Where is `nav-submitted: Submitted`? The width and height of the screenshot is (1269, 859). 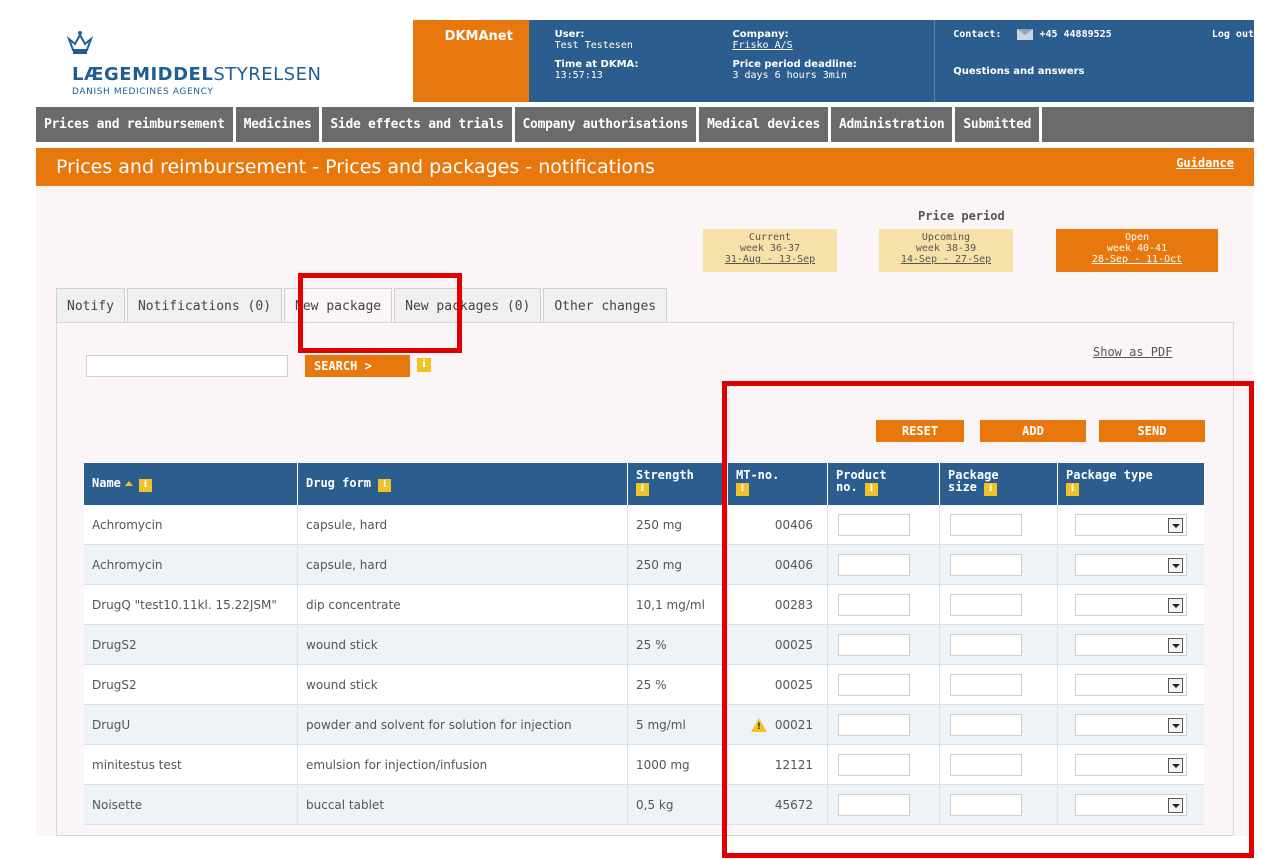 nav-submitted: Submitted is located at coordinates (999, 124).